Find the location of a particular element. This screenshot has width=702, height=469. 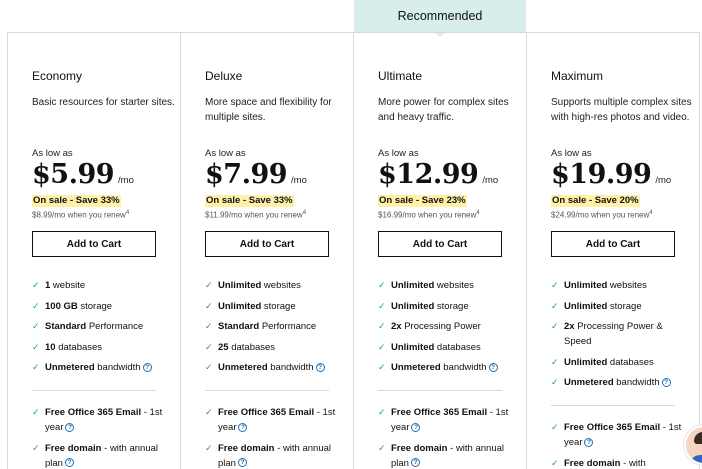

plan-name: Economy is located at coordinates (57, 76).